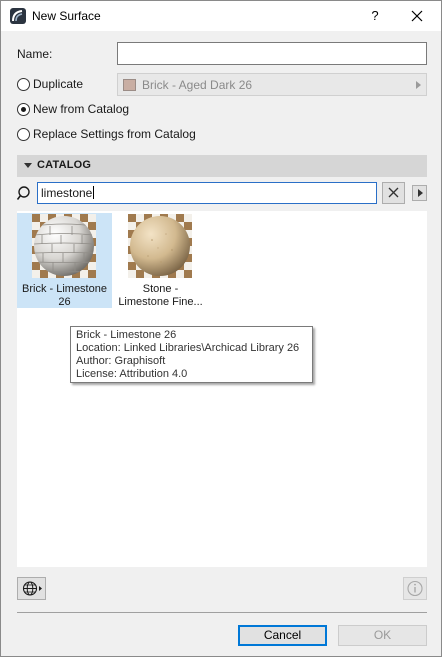 The image size is (442, 657). I want to click on clear-search-button, so click(393, 193).